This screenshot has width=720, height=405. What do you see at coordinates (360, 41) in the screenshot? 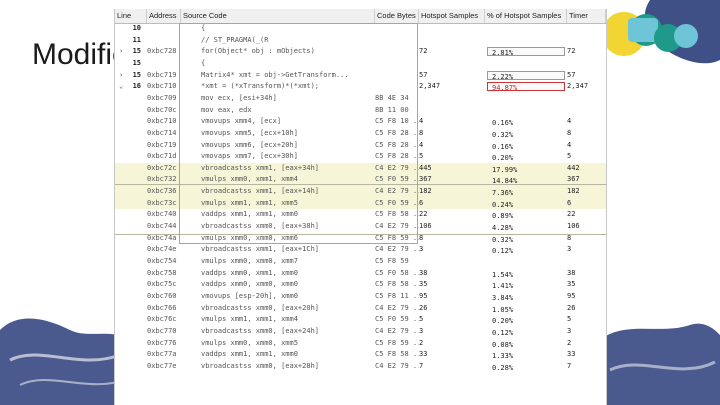
I see `table-row: 11 // ST_PRAGMA(_(R` at bounding box center [360, 41].